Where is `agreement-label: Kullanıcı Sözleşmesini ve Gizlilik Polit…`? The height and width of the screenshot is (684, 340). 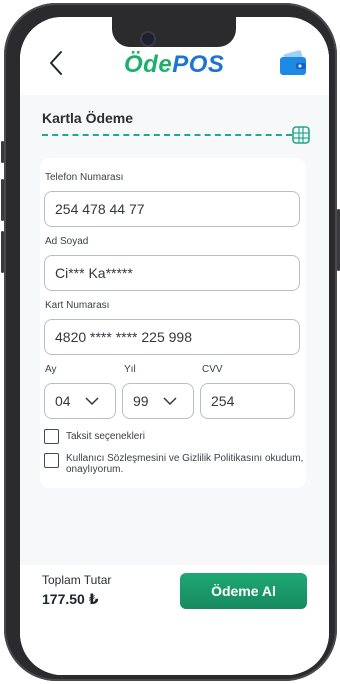
agreement-label: Kullanıcı Sözleşmesini ve Gizlilik Polit… is located at coordinates (184, 464).